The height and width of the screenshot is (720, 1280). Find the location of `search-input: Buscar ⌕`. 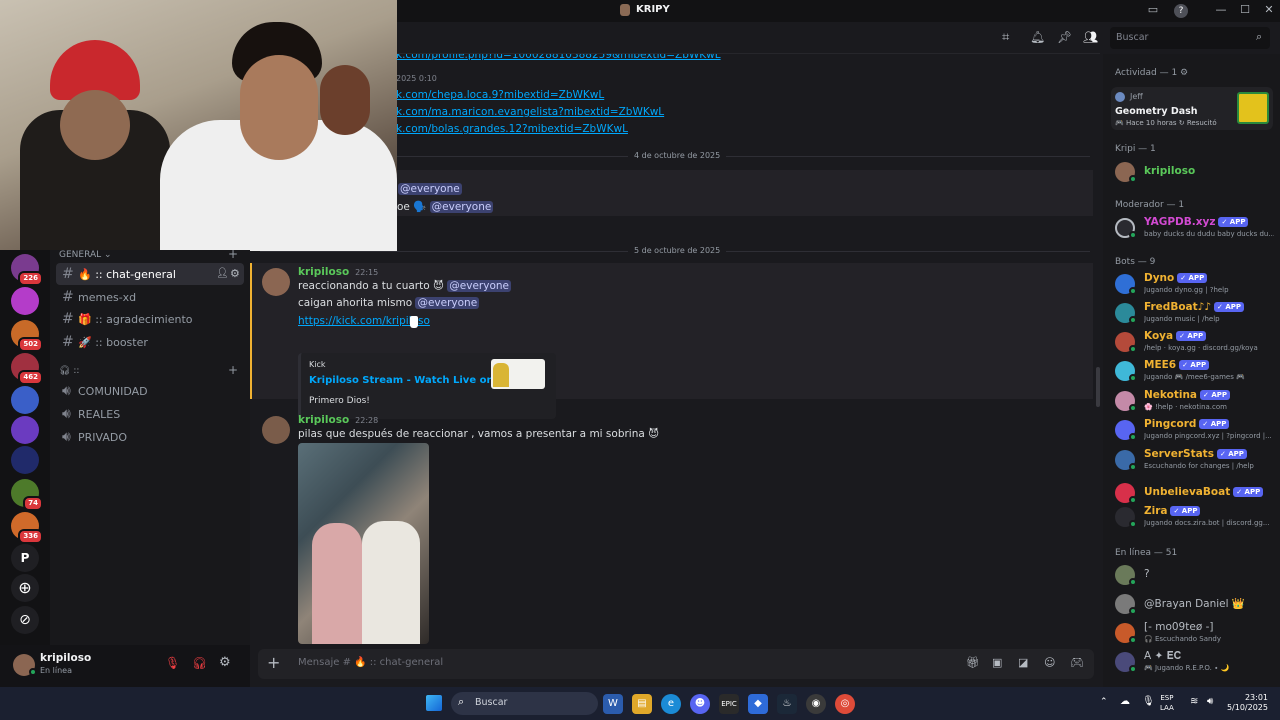

search-input: Buscar ⌕ is located at coordinates (1190, 38).